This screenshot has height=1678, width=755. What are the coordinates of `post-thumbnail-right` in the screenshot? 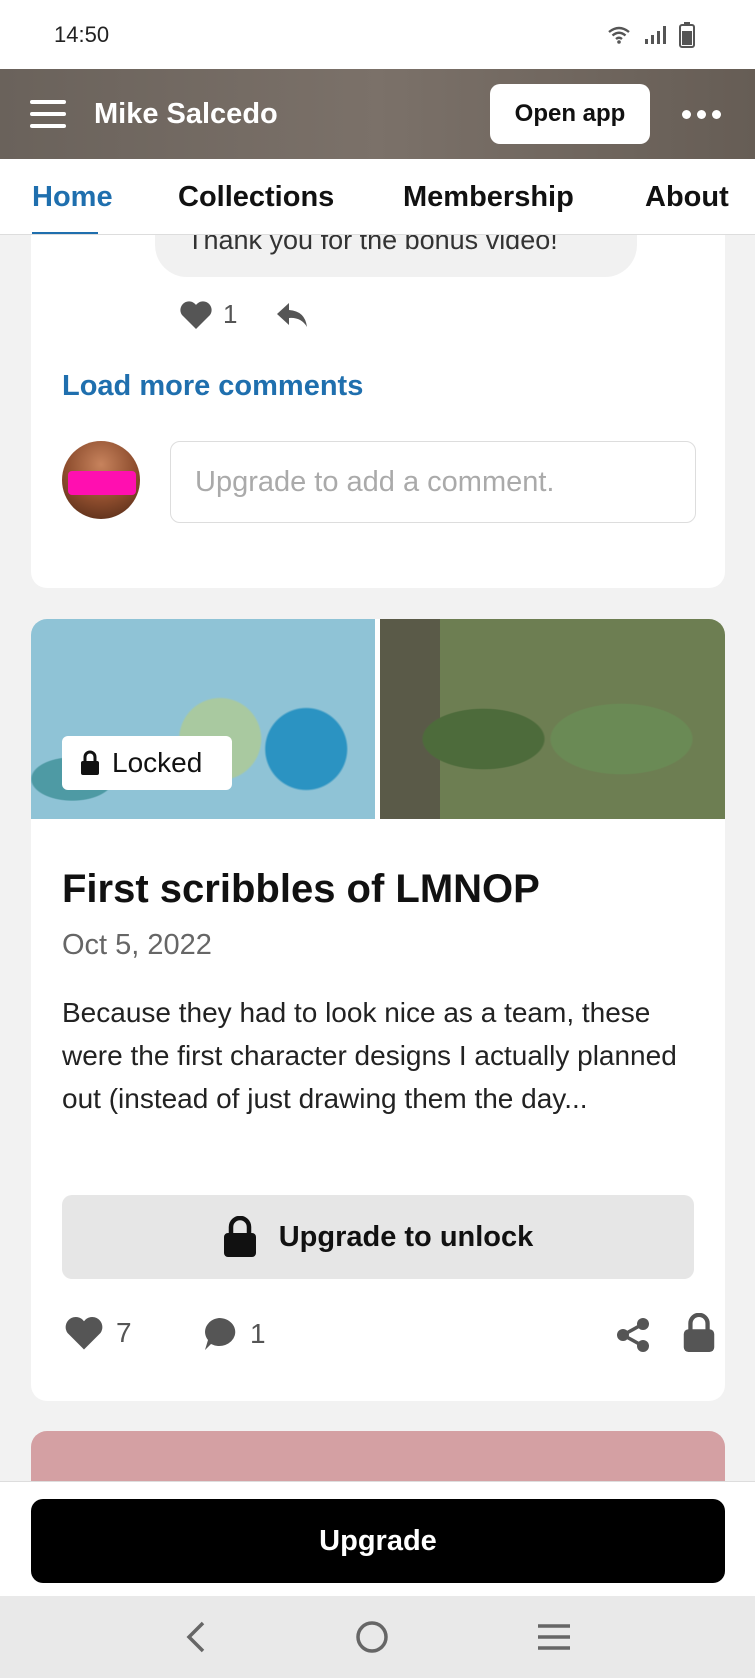 It's located at (552, 719).